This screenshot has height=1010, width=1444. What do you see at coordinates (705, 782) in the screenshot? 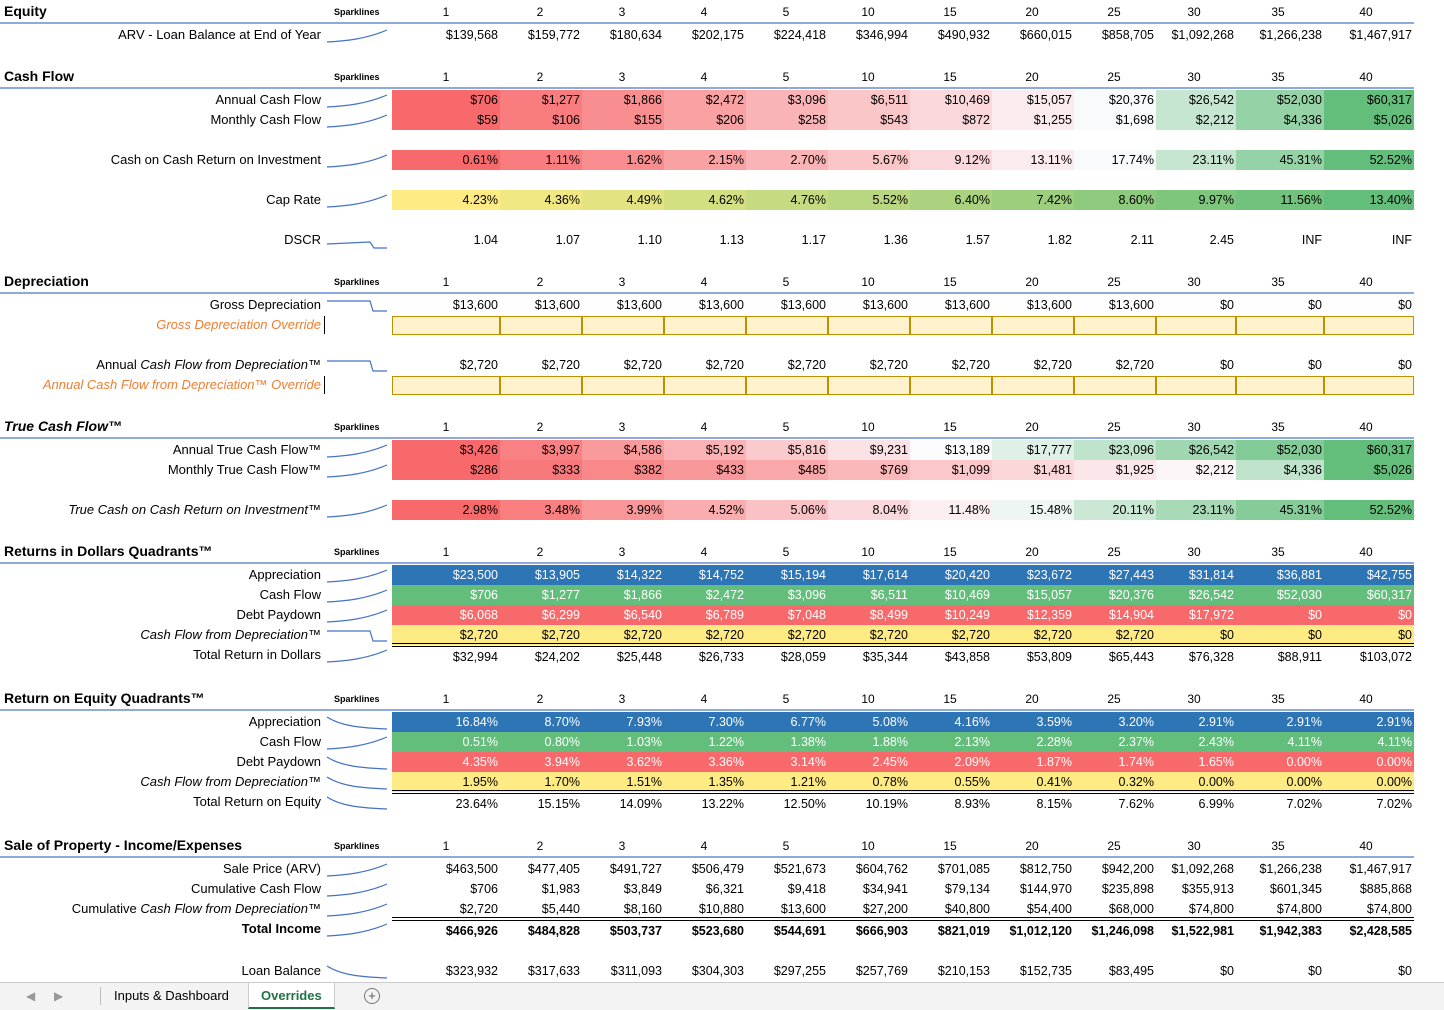
I see `value-cell: 1.35%` at bounding box center [705, 782].